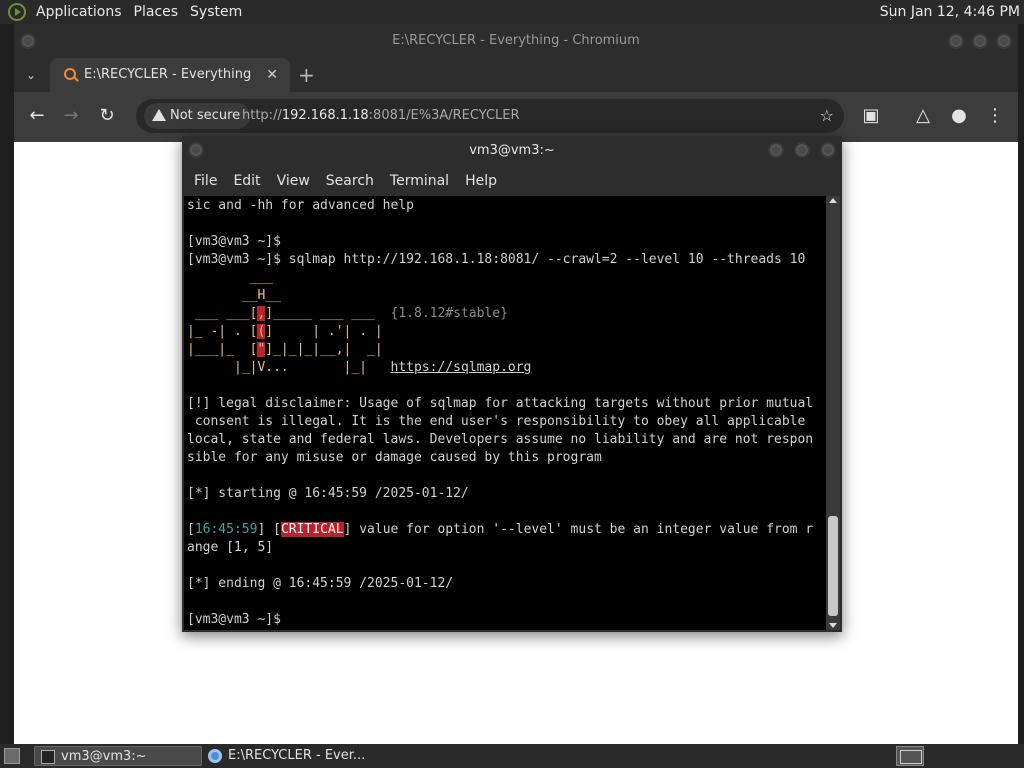  What do you see at coordinates (444, 115) in the screenshot?
I see `url-path: :8081/E%3A/RECYCLER` at bounding box center [444, 115].